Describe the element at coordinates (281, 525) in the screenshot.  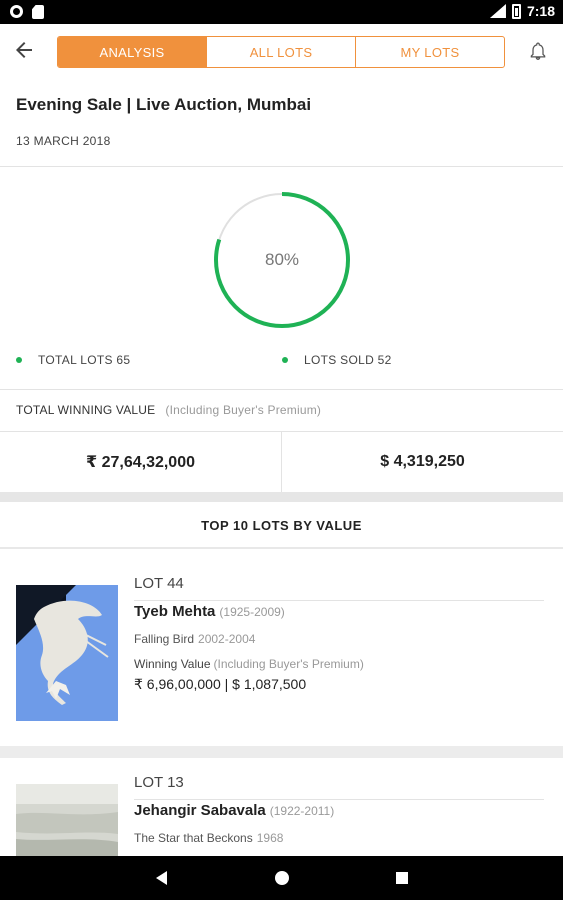
I see `top-lots-heading: TOP 10 LOTS BY VALUE` at that location.